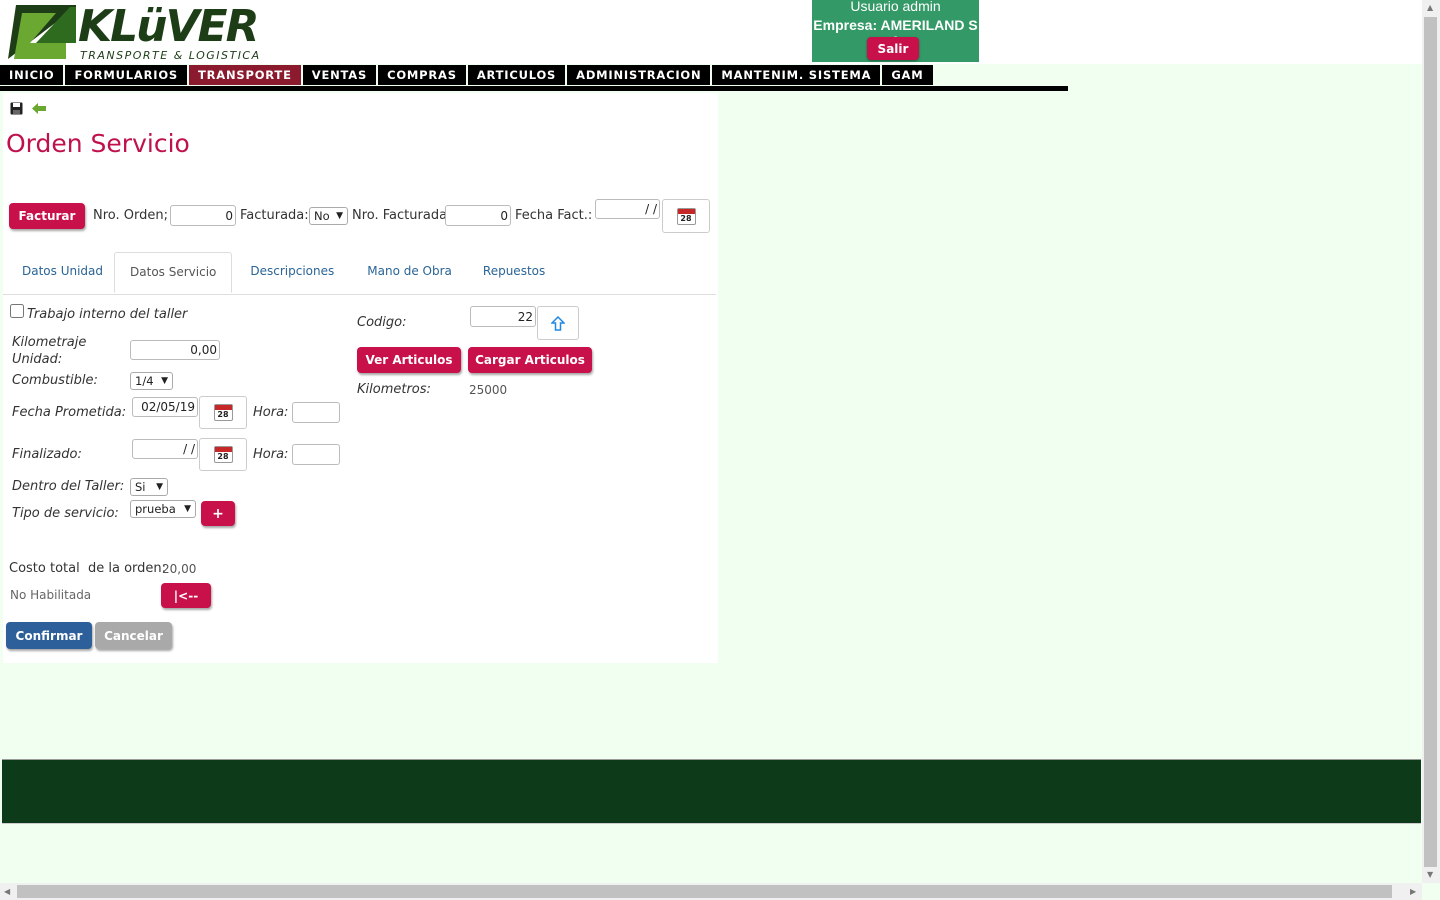 This screenshot has height=900, width=1440. I want to click on user-name: Usuario admin, so click(895, 7).